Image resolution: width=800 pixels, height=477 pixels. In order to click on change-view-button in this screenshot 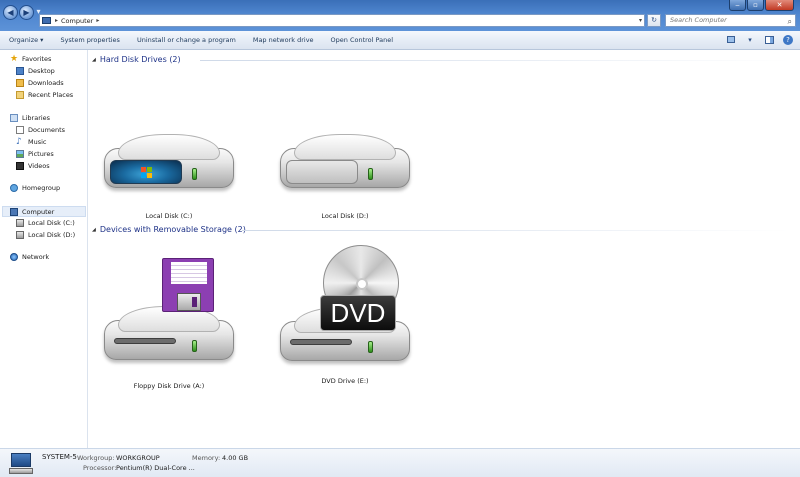, I will do `click(731, 39)`.